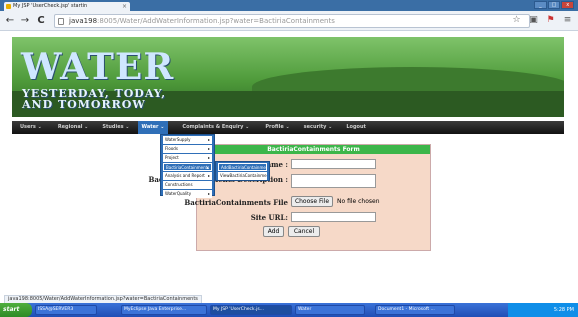  I want to click on dropdown-item-label: Analysis and Report, so click(185, 175).